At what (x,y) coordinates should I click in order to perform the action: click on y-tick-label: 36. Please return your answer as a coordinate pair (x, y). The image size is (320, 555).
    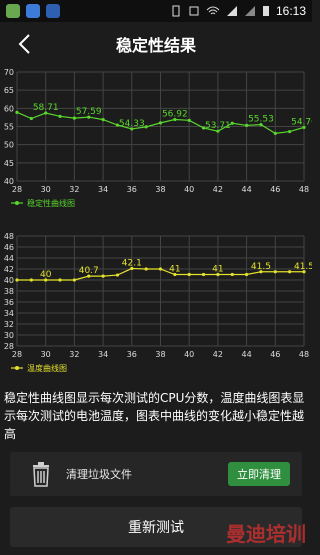
    Looking at the image, I should click on (9, 302).